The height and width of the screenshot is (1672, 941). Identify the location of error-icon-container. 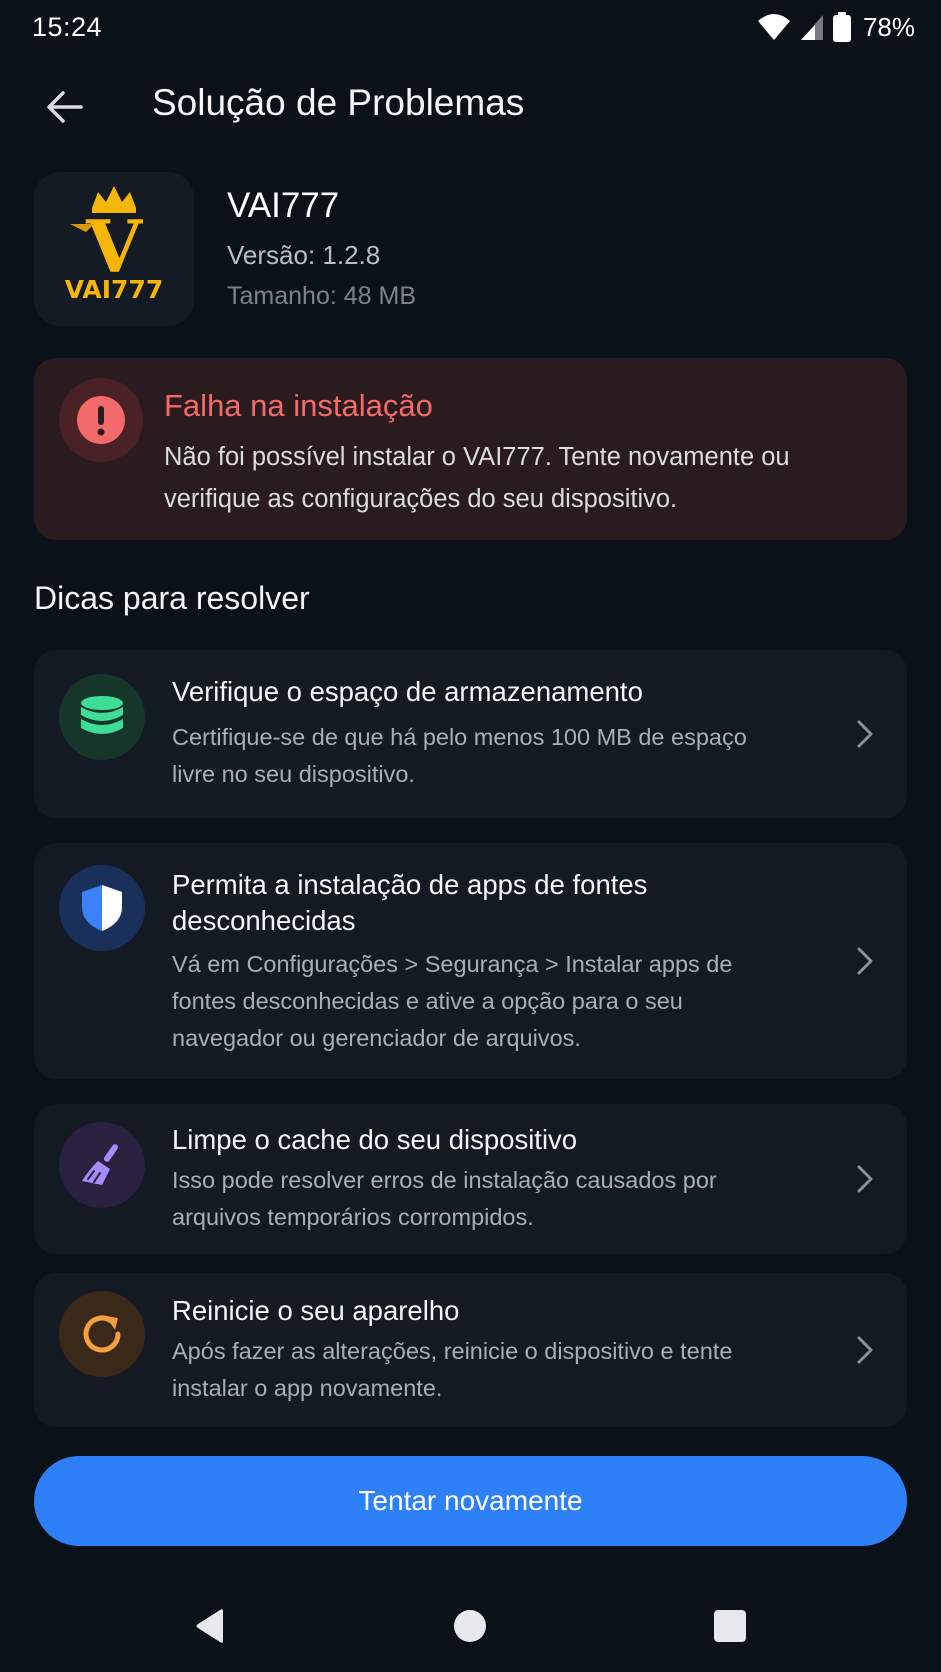
(101, 420).